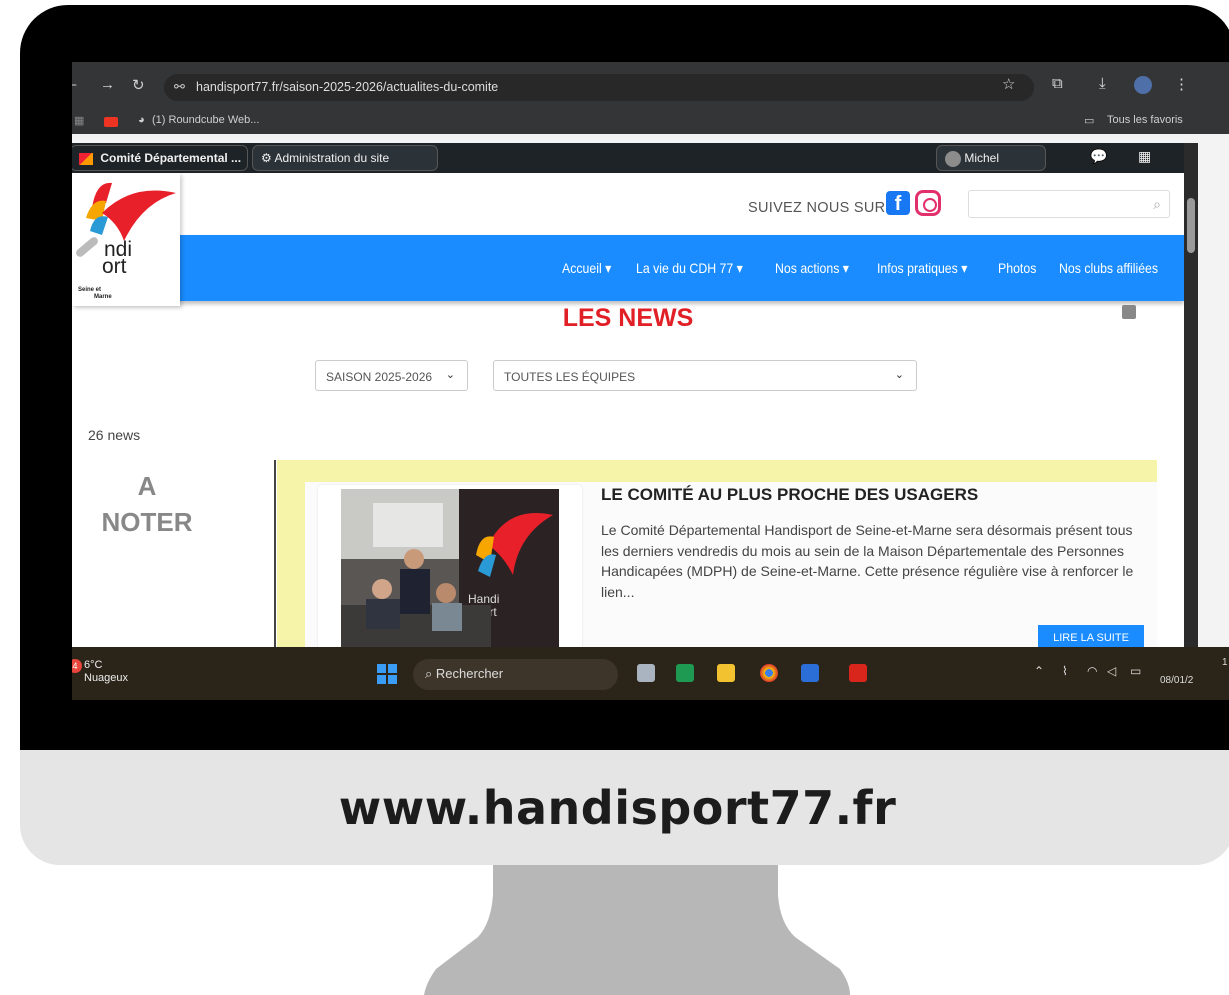  I want to click on admin-dashboard-tab: ⚙ Administration du site, so click(345, 158).